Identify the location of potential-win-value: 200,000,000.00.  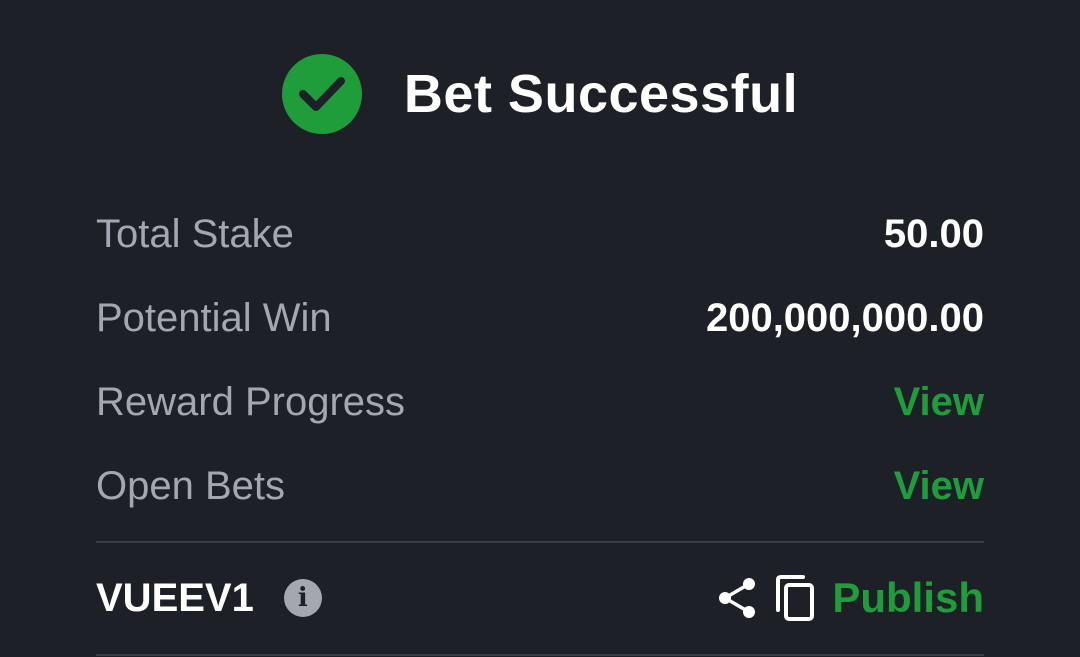
(844, 317).